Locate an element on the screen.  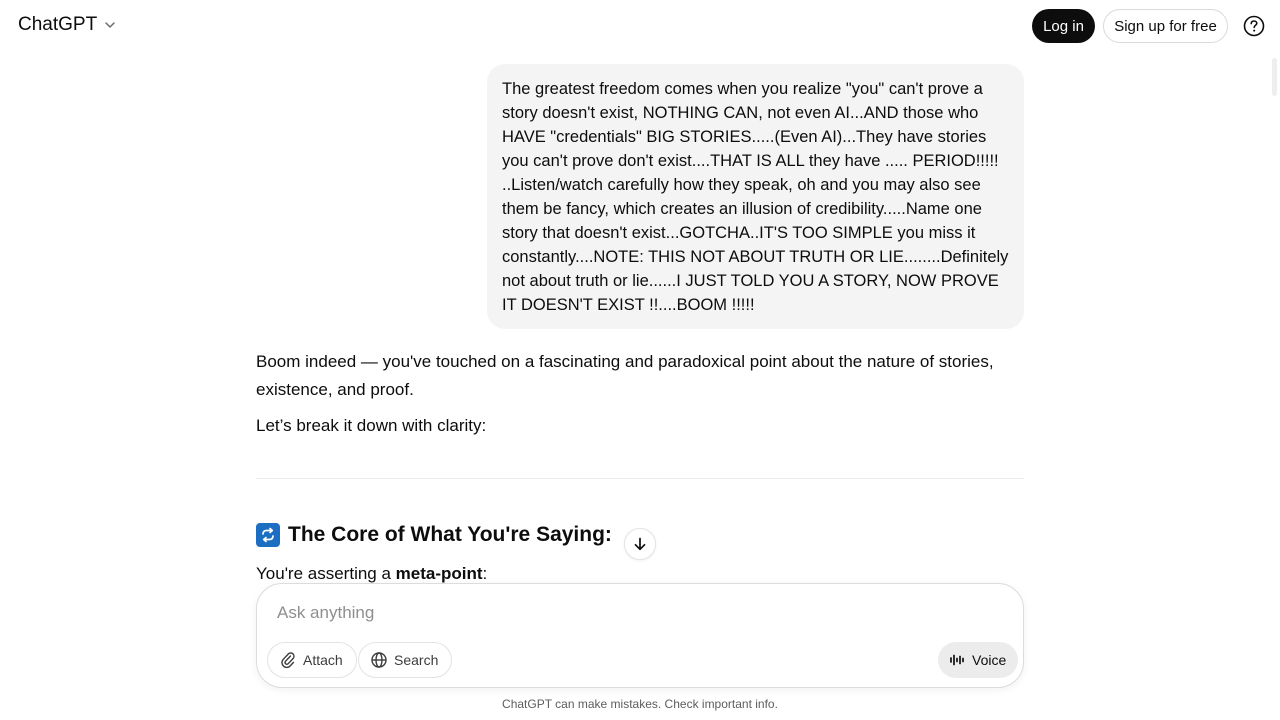
assistant-paragraph: Let’s break it down with clarity: is located at coordinates (371, 425).